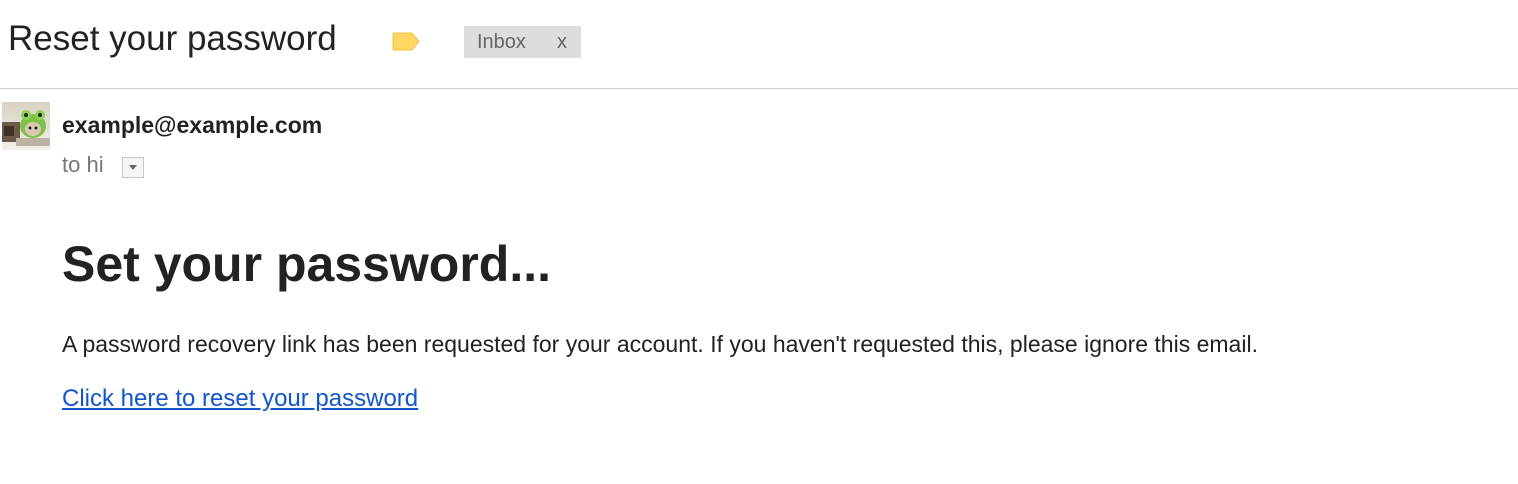  I want to click on show-details-button, so click(133, 167).